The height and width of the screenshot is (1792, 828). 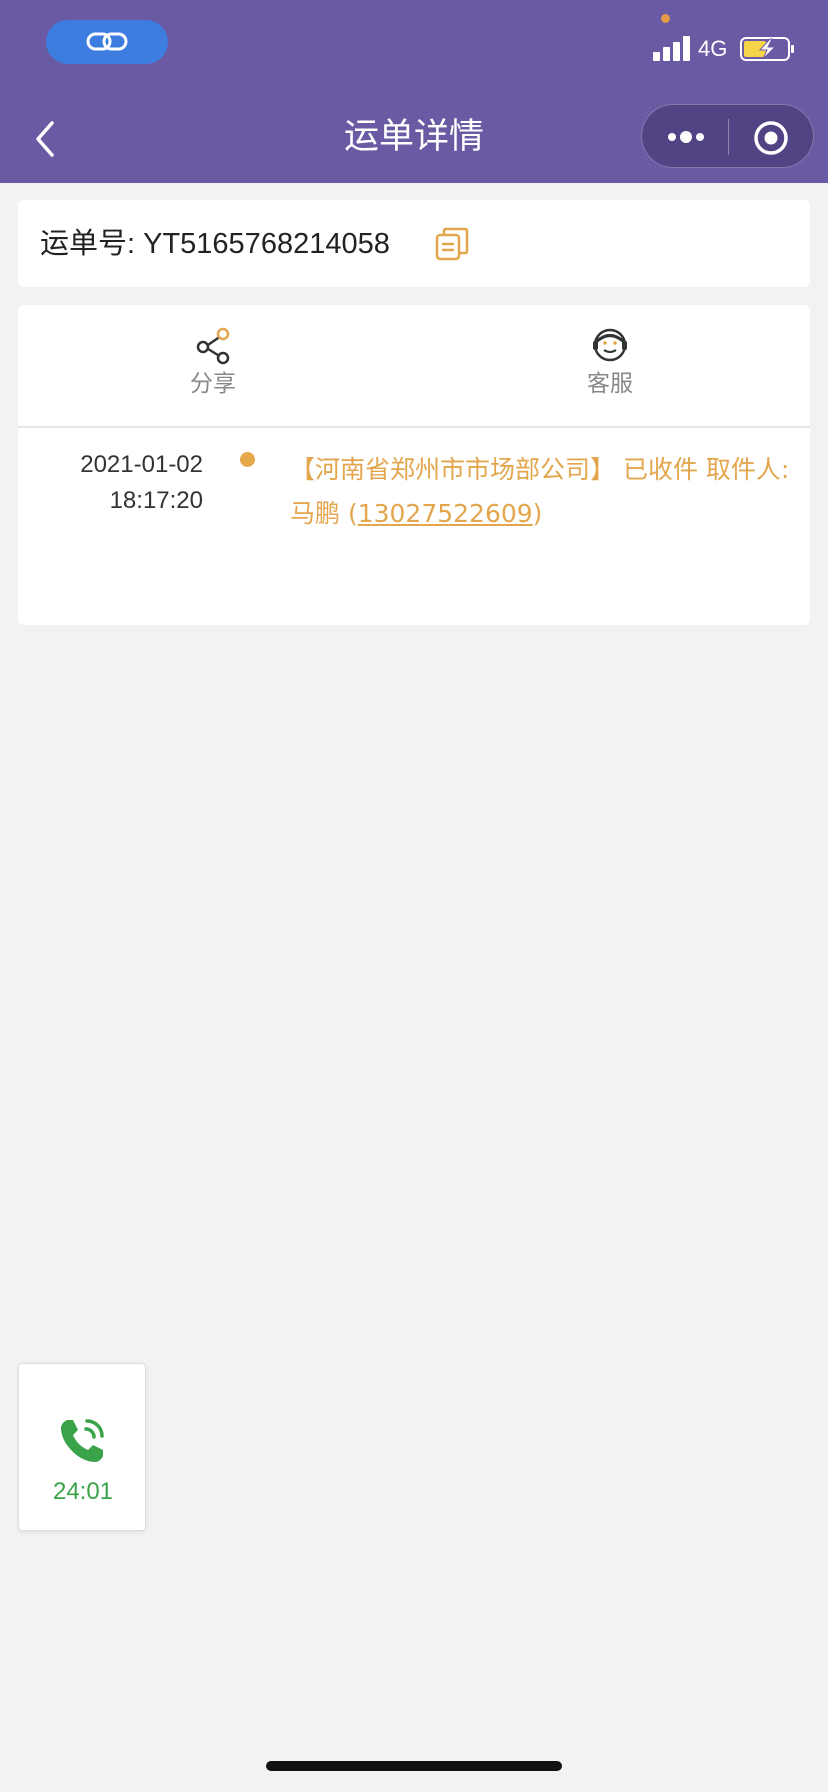 What do you see at coordinates (414, 427) in the screenshot?
I see `divider` at bounding box center [414, 427].